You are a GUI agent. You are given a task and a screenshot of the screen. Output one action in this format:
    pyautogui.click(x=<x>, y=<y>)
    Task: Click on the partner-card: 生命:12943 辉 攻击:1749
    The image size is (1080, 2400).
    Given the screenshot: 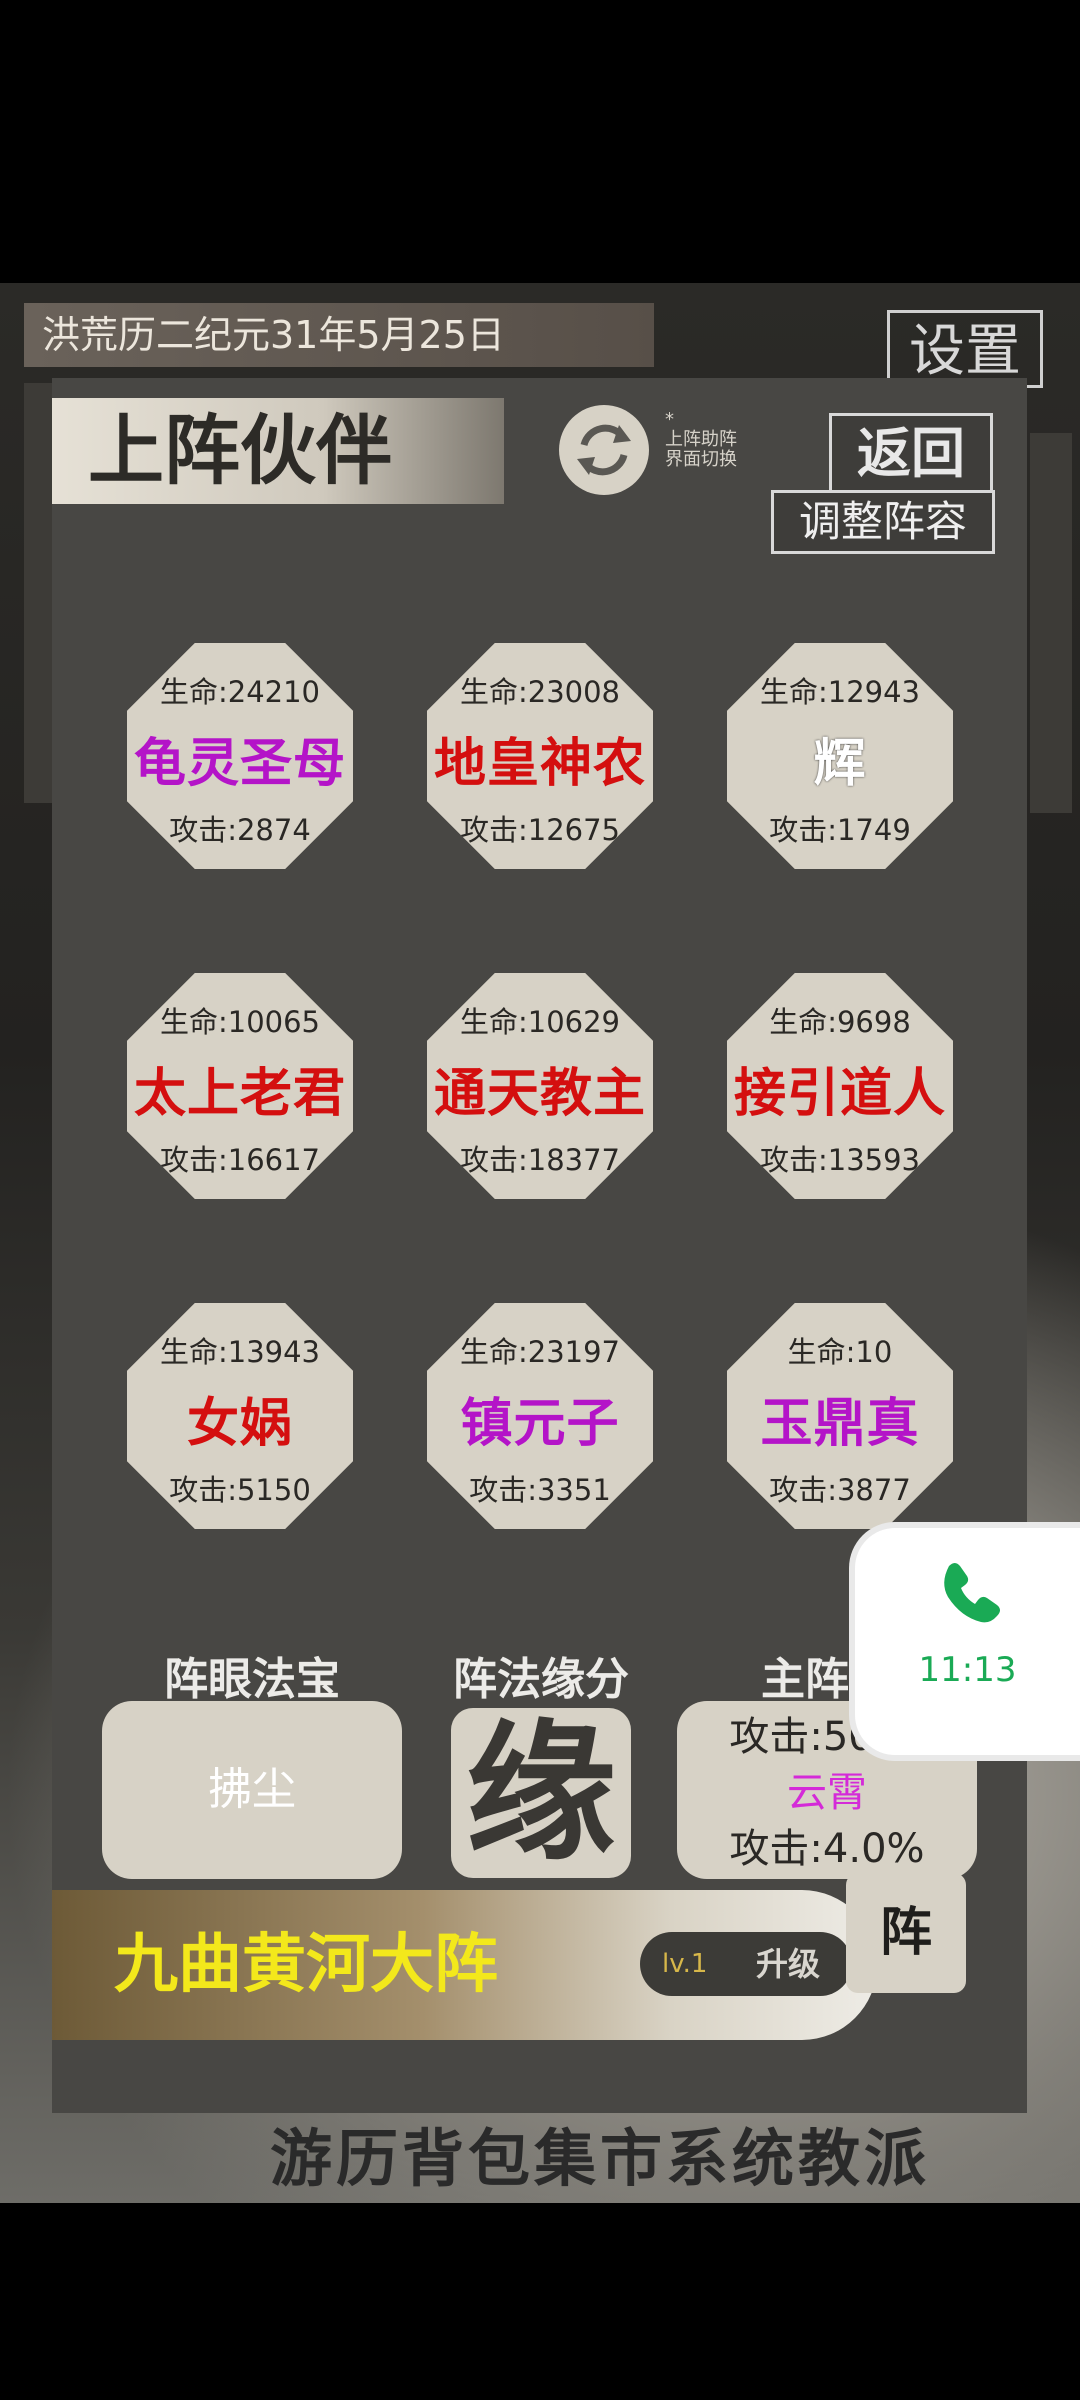 What is the action you would take?
    pyautogui.click(x=840, y=756)
    